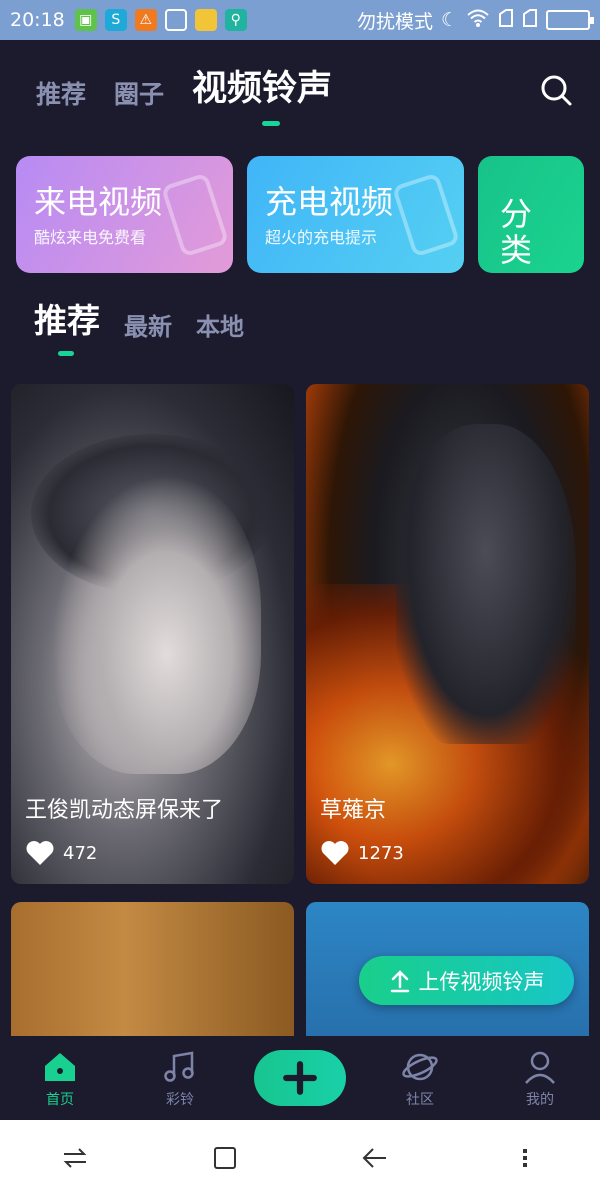 This screenshot has width=600, height=1200. I want to click on subtab-local: 本地, so click(220, 324).